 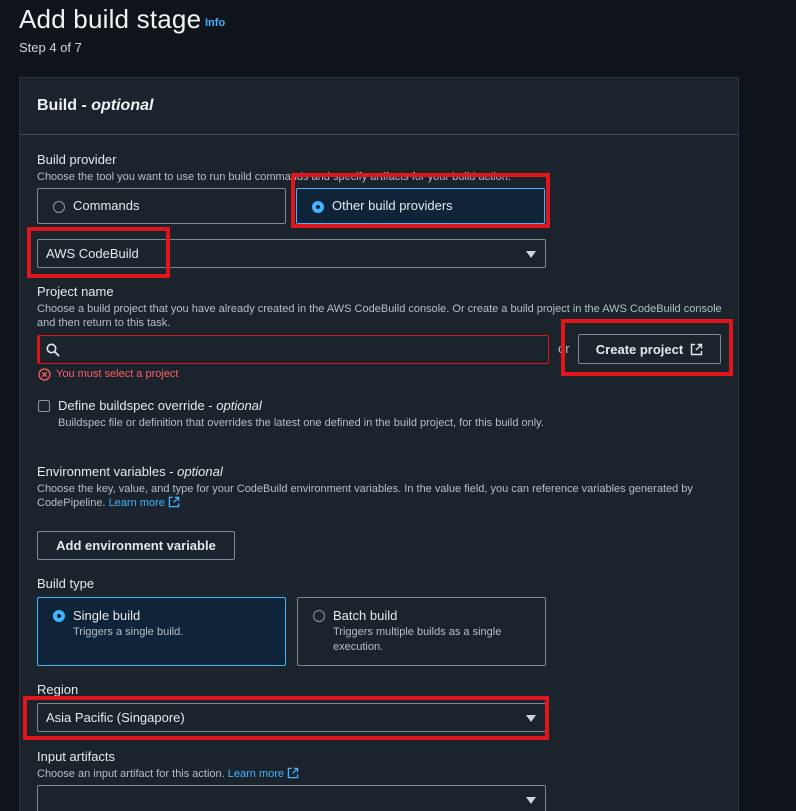 I want to click on single-build-option-tile: Single build Triggers a single build., so click(x=161, y=631).